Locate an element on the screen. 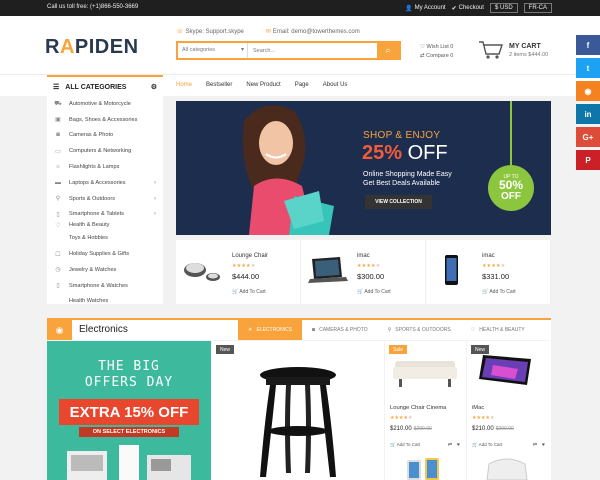  sidebar-item-jewelry: ◷ Jewelry & Watches is located at coordinates (105, 270).